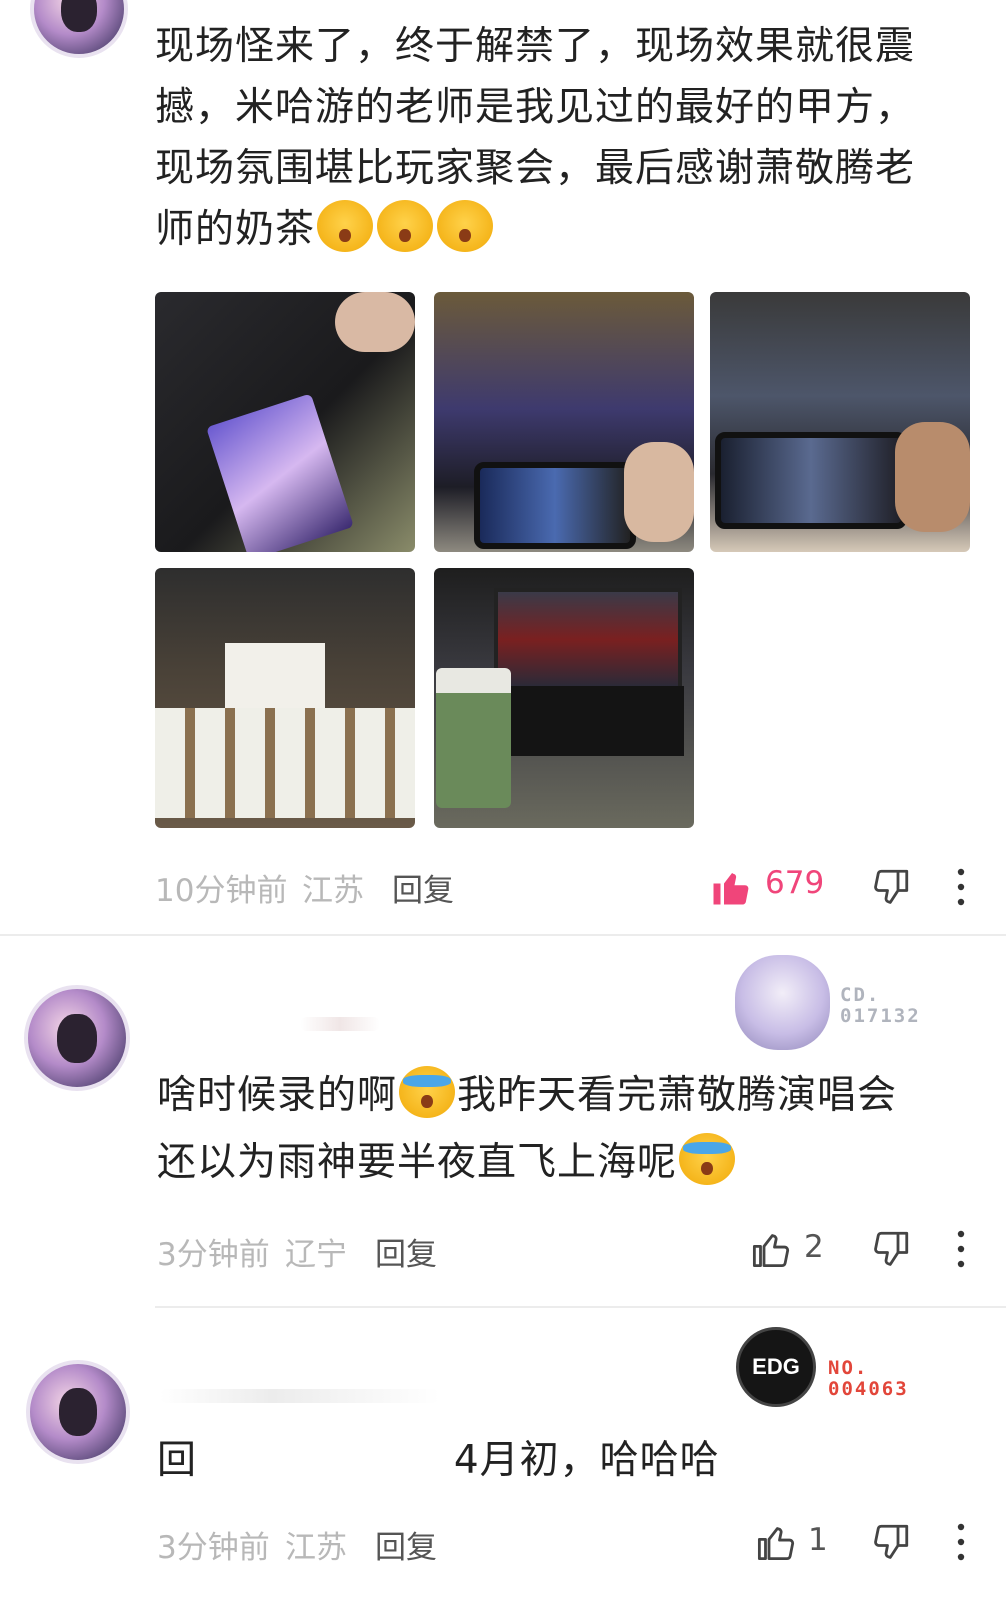  What do you see at coordinates (535, 168) in the screenshot?
I see `comment-line: 现场氛围堪比玩家聚会，最后感谢萧敬腾老` at bounding box center [535, 168].